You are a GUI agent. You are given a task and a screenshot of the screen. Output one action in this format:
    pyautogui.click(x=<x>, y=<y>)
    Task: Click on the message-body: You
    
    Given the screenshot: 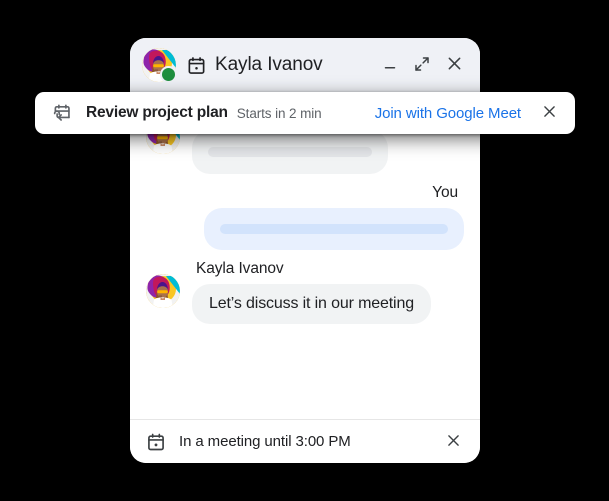 What is the action you would take?
    pyautogui.click(x=334, y=217)
    